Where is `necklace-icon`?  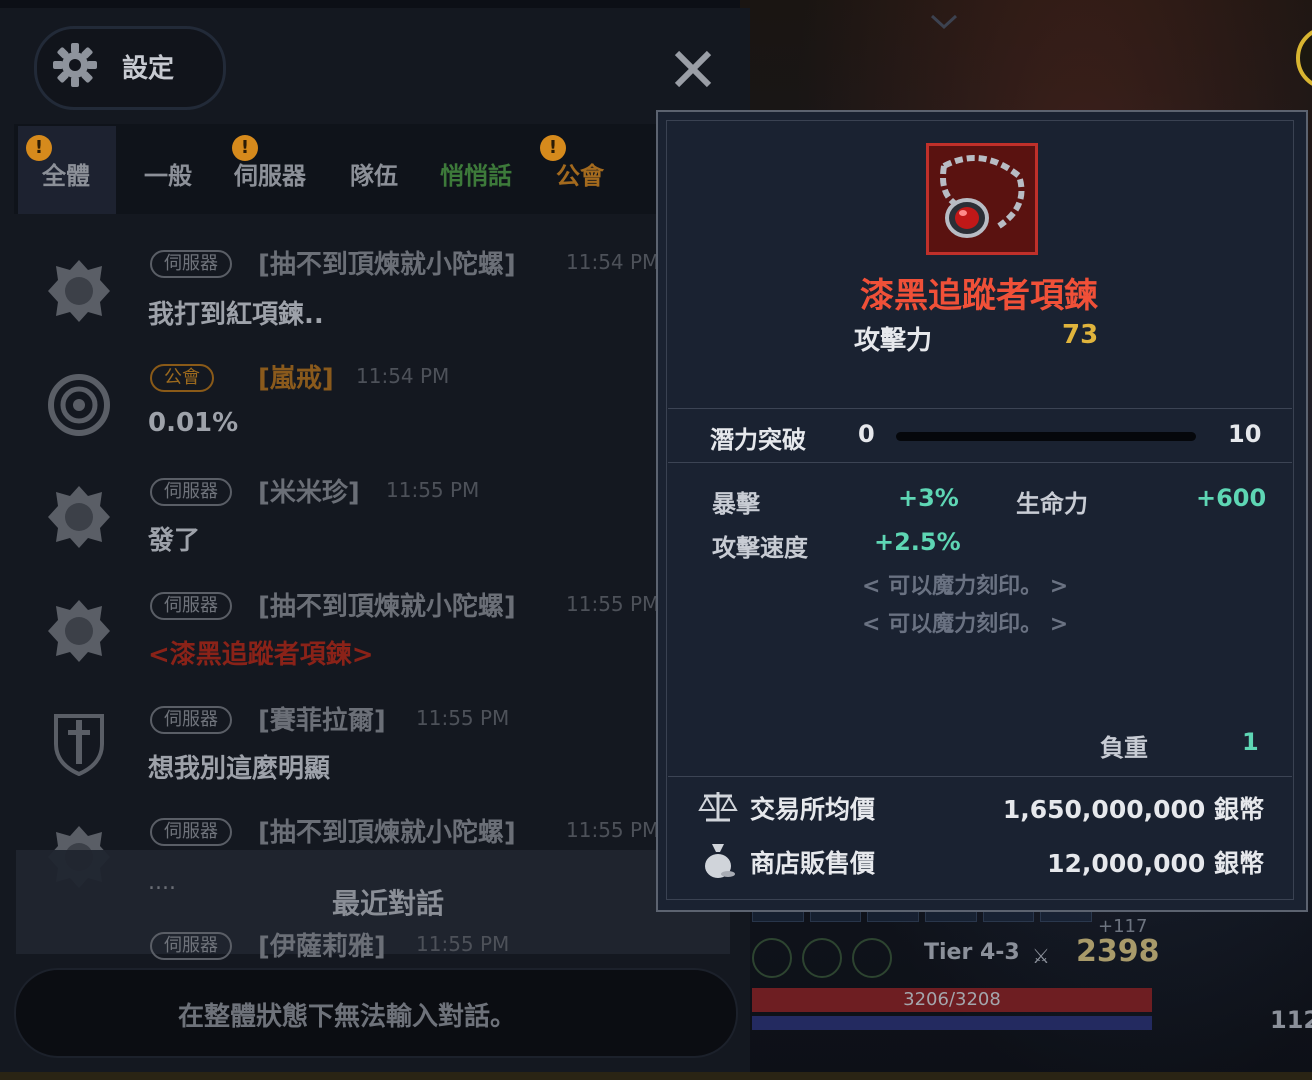 necklace-icon is located at coordinates (982, 199).